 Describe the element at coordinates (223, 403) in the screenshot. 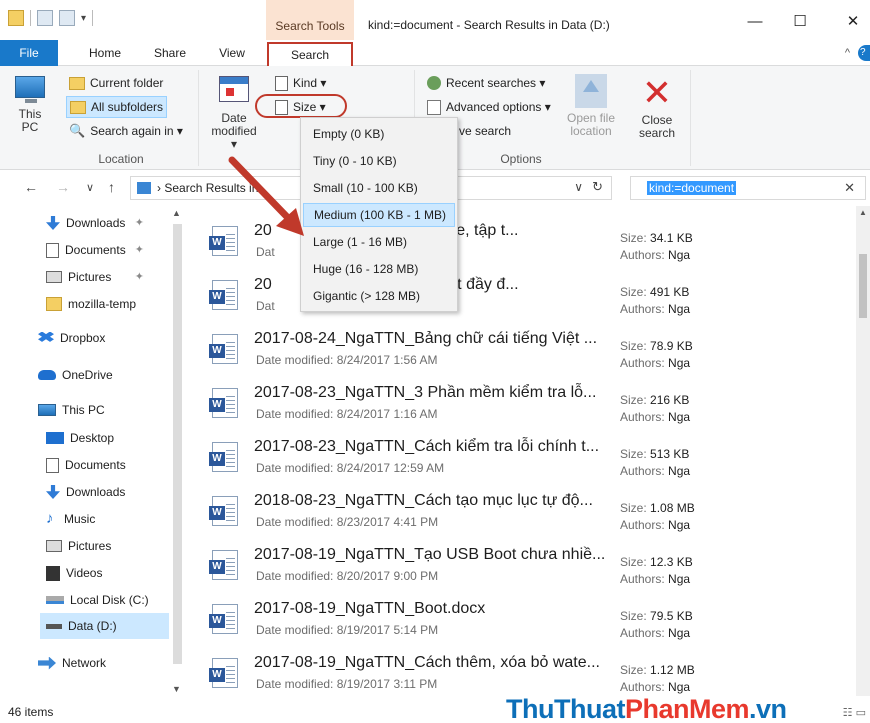

I see `word-document-icon` at that location.